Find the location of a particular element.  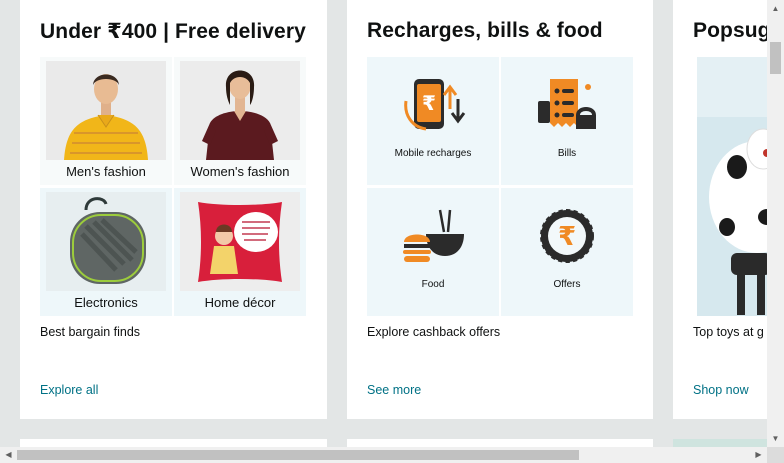

tile-label: Women's fashion is located at coordinates (240, 171).